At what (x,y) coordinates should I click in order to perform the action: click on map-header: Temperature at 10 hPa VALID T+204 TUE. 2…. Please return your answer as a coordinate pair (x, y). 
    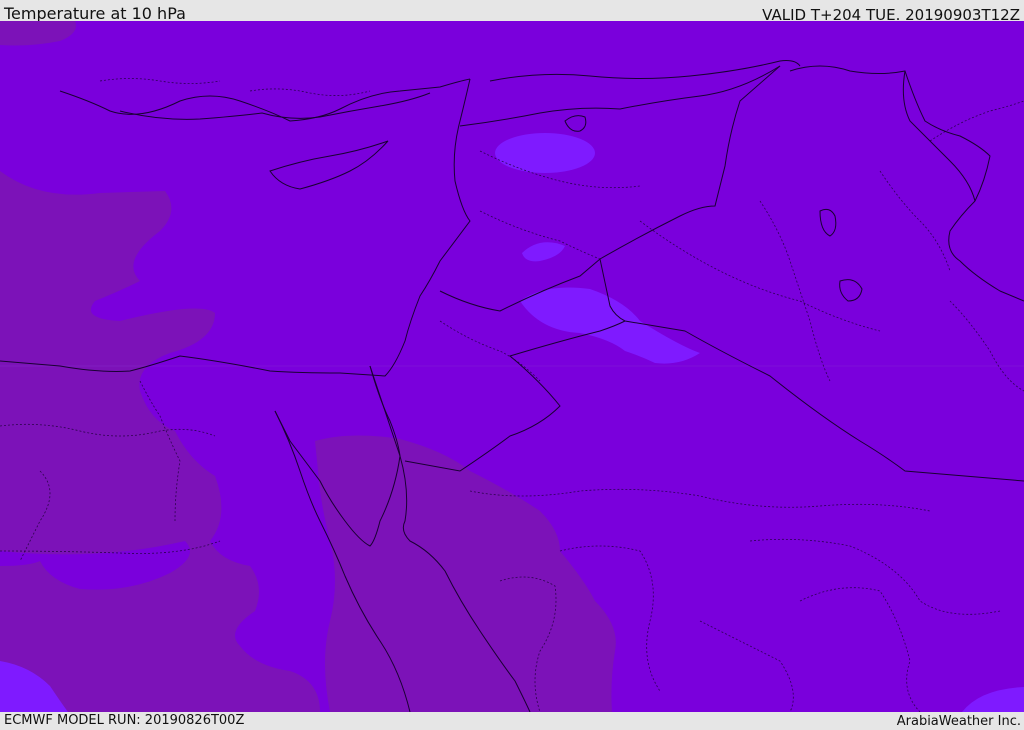
    Looking at the image, I should click on (512, 12).